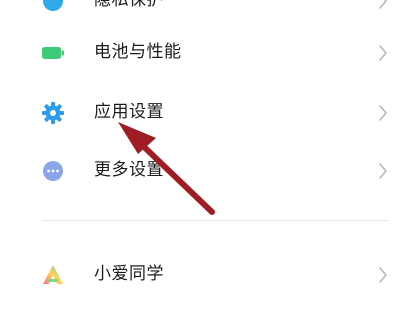  I want to click on section-divider, so click(215, 220).